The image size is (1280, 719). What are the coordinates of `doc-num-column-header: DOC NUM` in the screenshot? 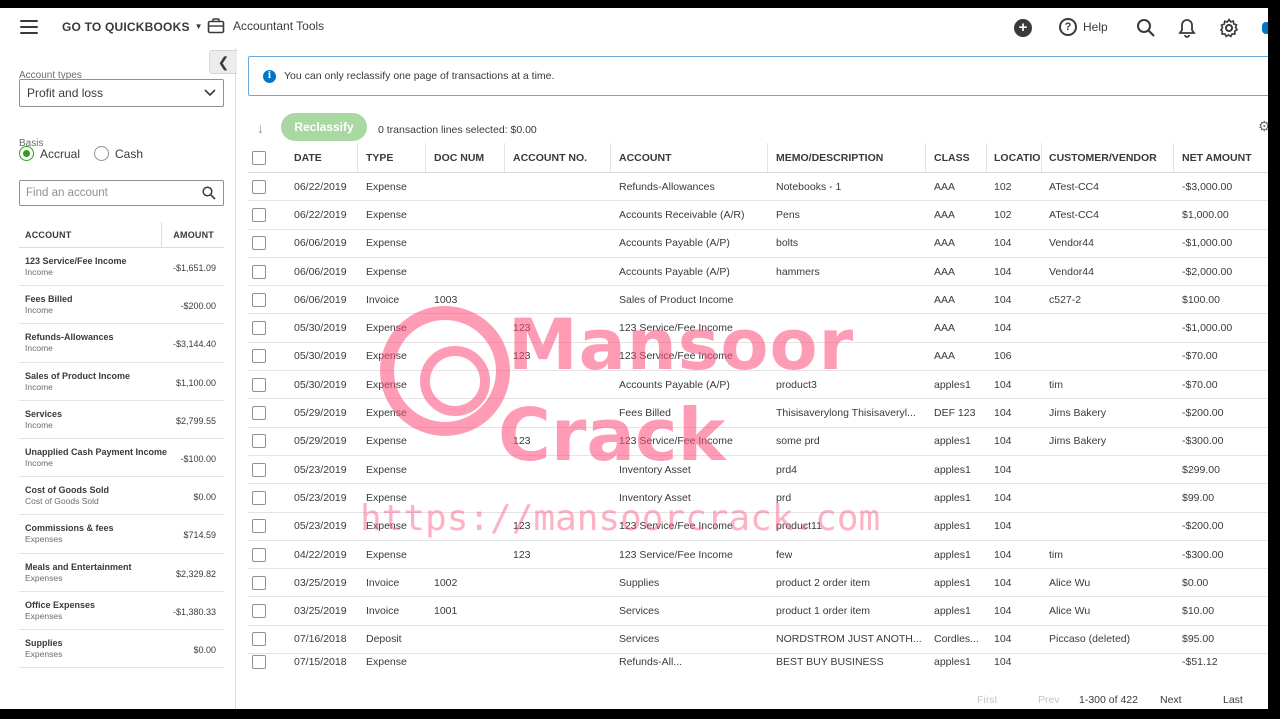 It's located at (465, 157).